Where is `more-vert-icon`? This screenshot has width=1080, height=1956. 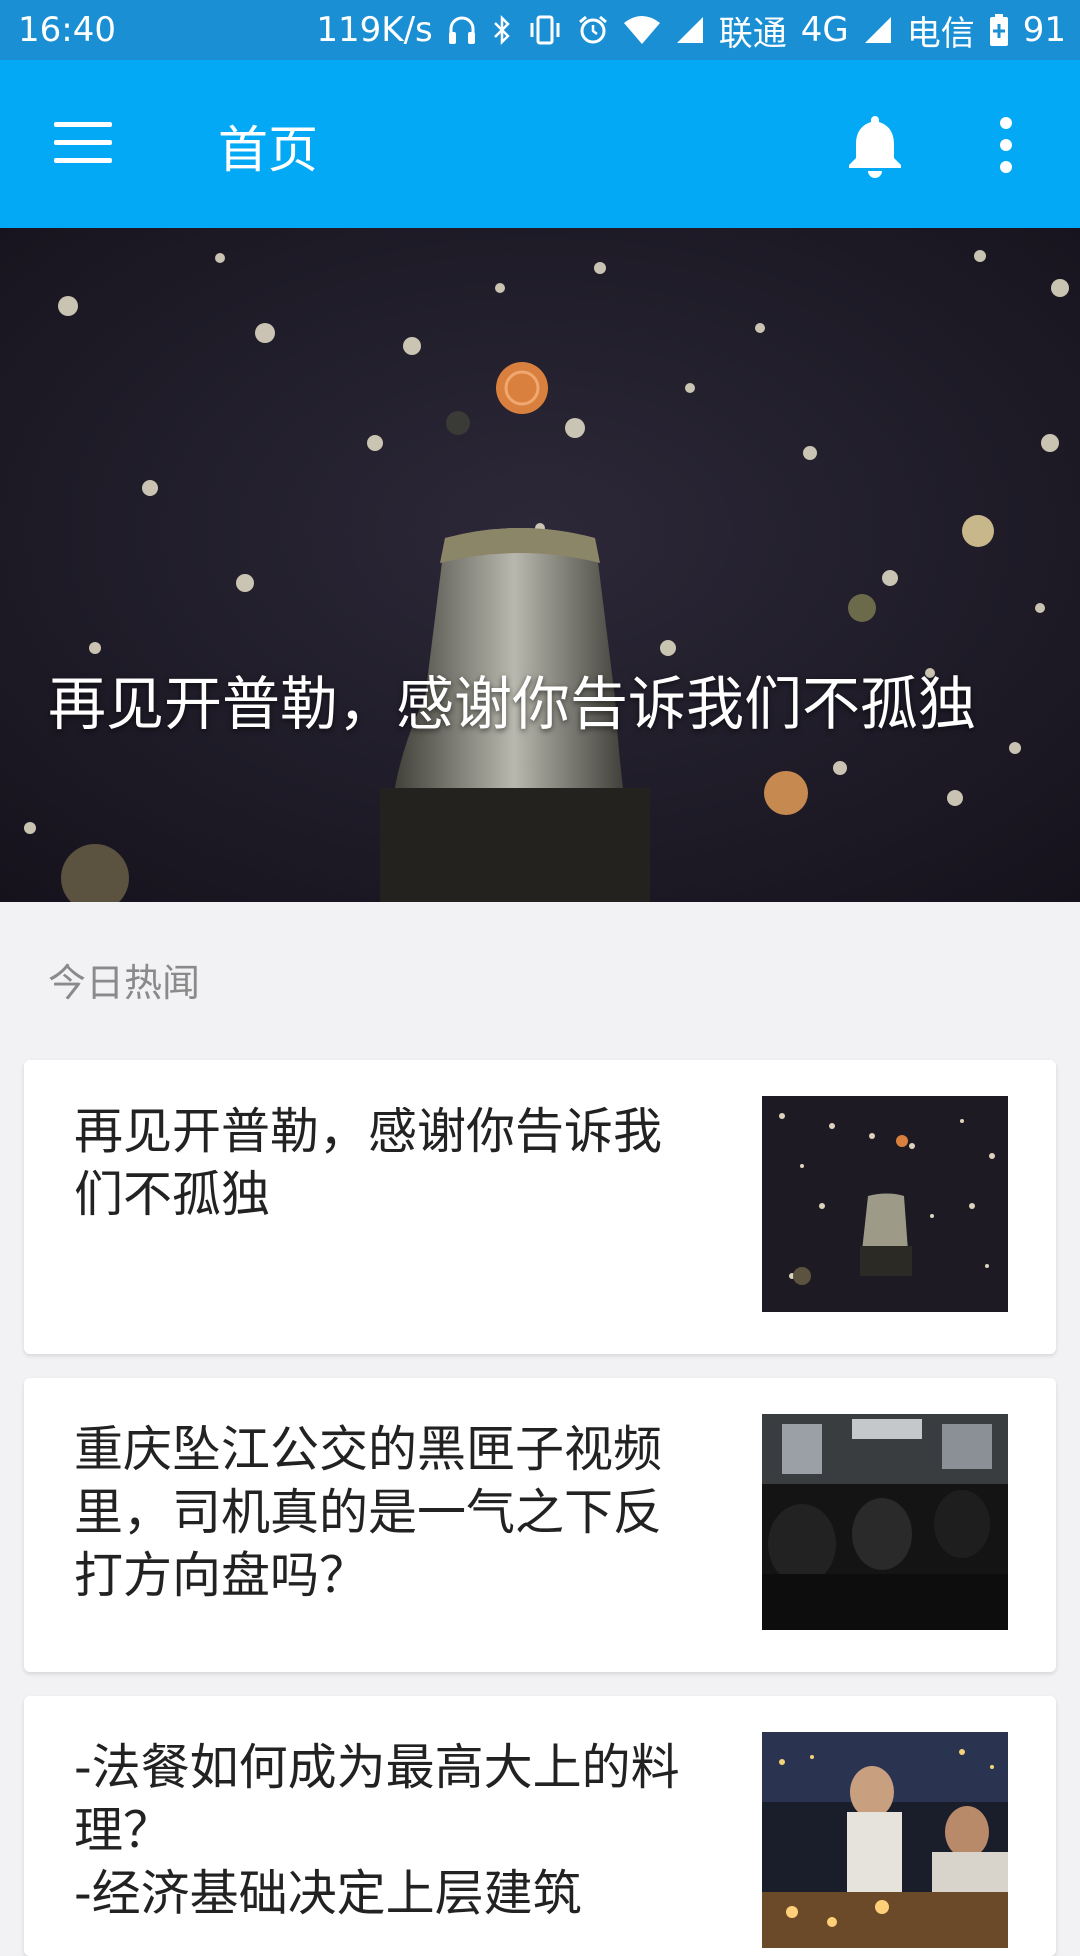 more-vert-icon is located at coordinates (1006, 145).